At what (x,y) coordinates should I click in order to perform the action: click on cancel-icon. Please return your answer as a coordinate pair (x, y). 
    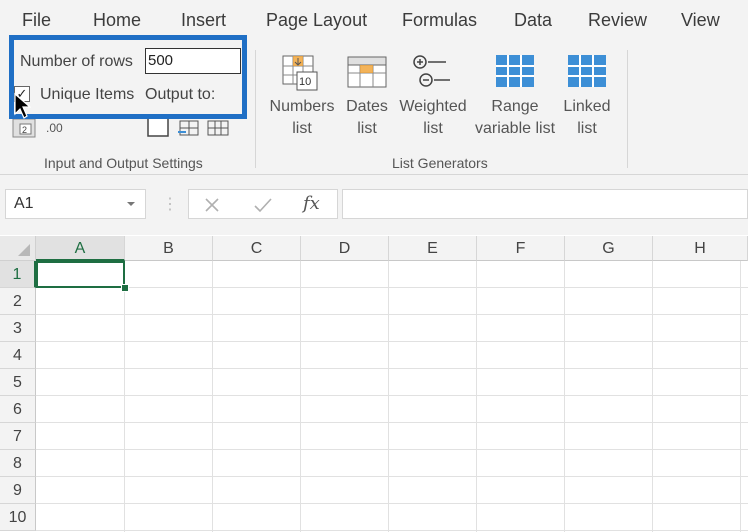
    Looking at the image, I should click on (212, 205).